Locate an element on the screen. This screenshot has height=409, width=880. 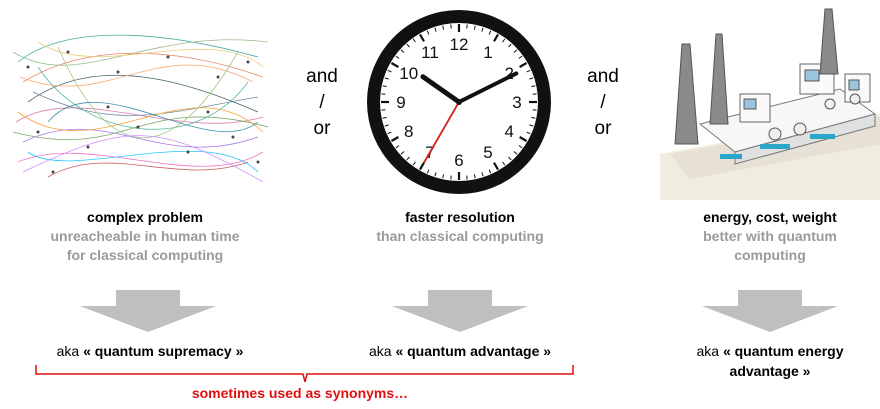
caption-sub: than classical computing is located at coordinates (460, 236).